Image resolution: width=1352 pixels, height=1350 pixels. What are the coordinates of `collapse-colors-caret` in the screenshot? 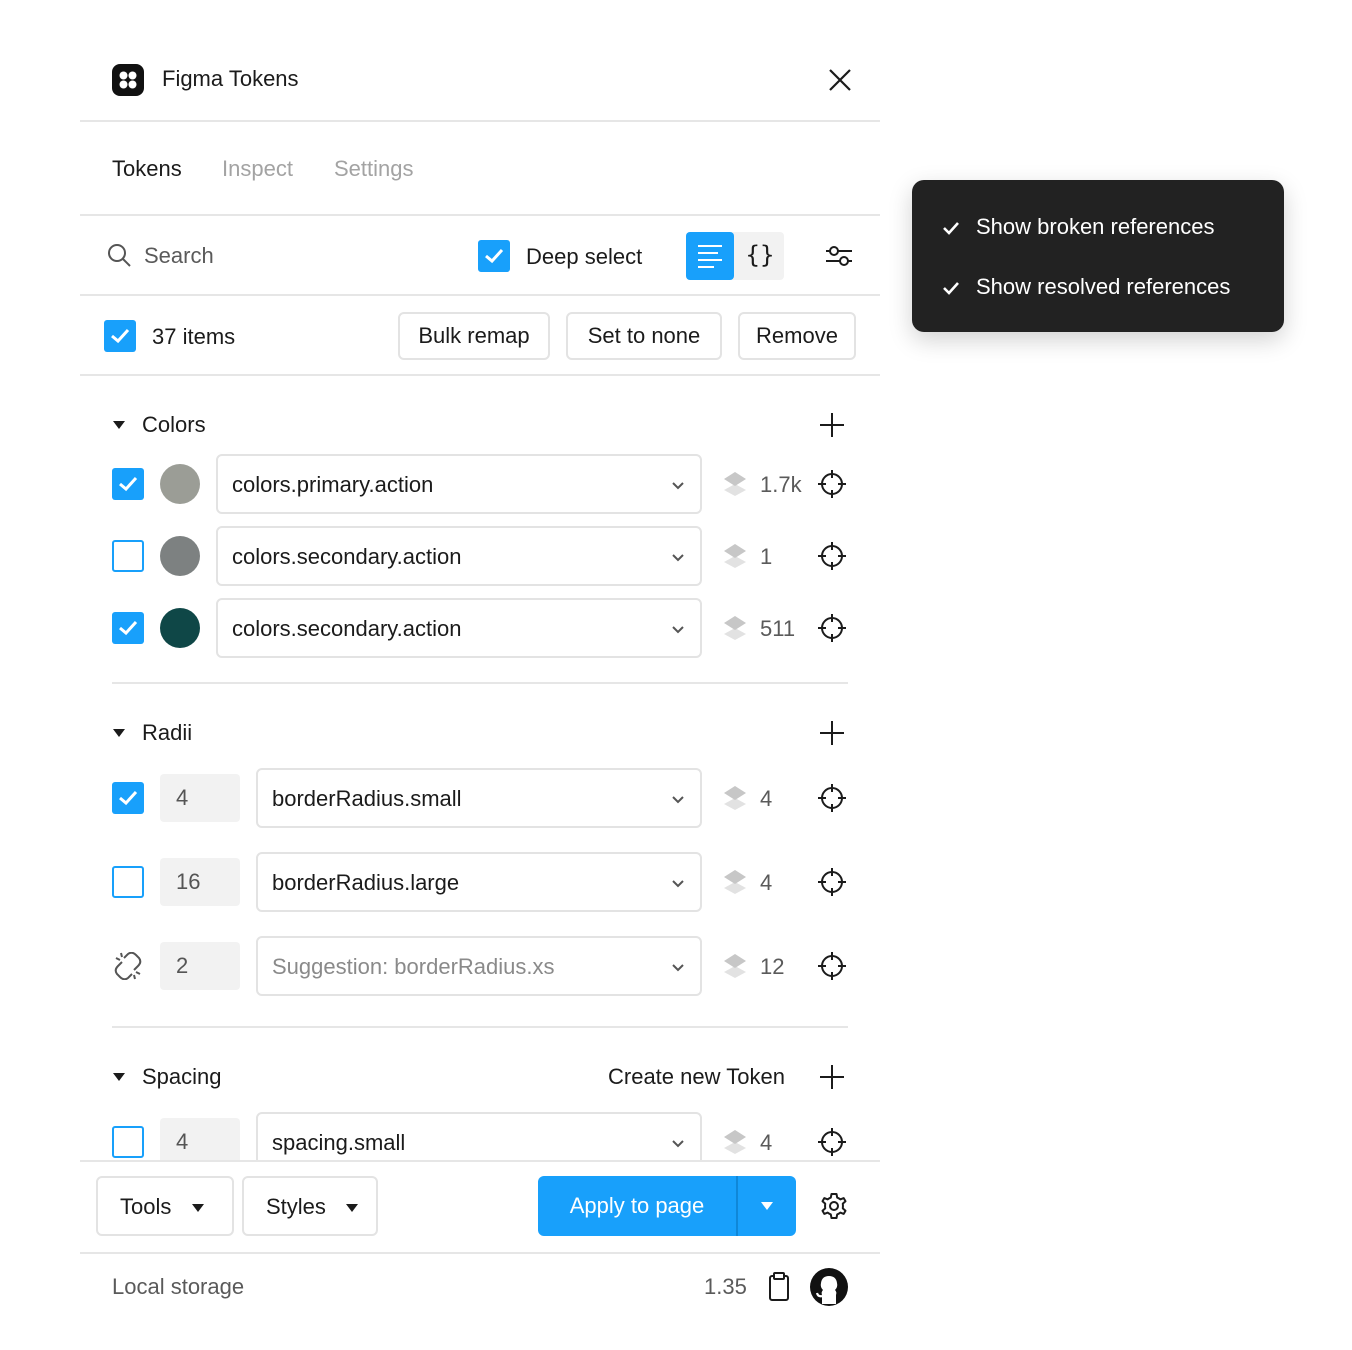 It's located at (119, 425).